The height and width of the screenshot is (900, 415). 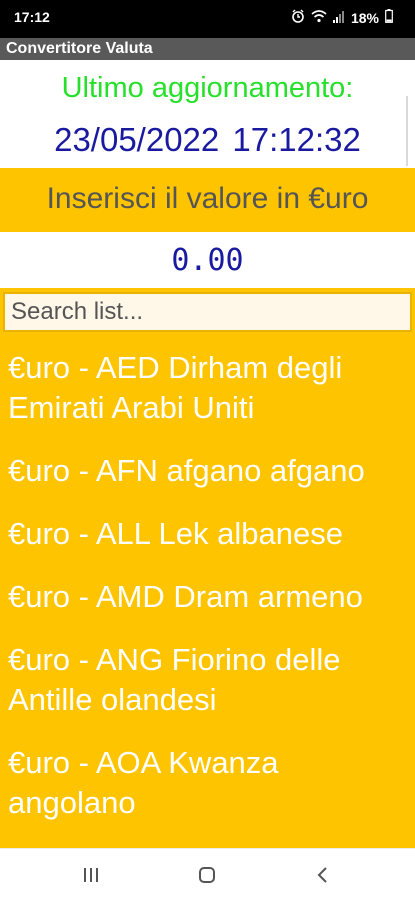 What do you see at coordinates (207, 49) in the screenshot?
I see `app-title-bar: Convertitore Valuta` at bounding box center [207, 49].